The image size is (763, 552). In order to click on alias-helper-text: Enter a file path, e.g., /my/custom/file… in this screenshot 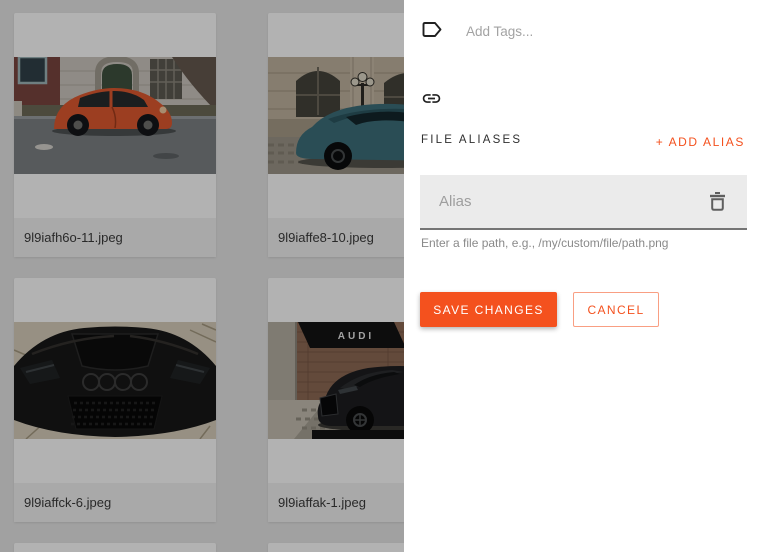, I will do `click(545, 243)`.